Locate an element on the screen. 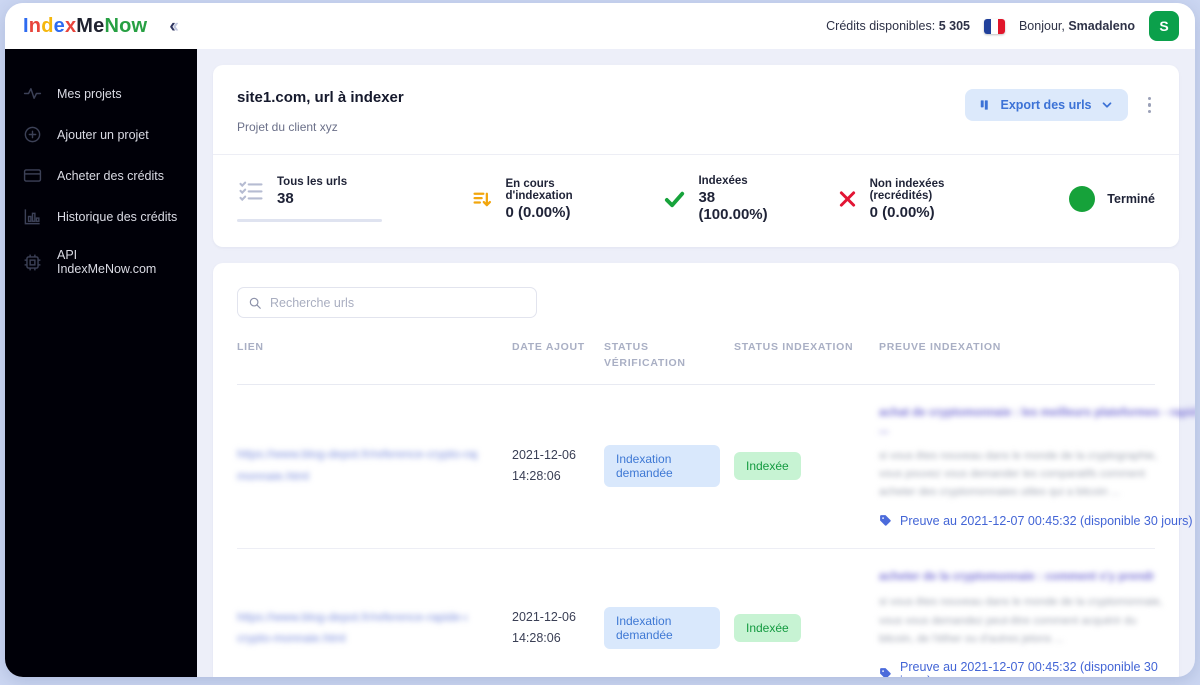 The image size is (1200, 685). user-name: Smadaleno is located at coordinates (1101, 26).